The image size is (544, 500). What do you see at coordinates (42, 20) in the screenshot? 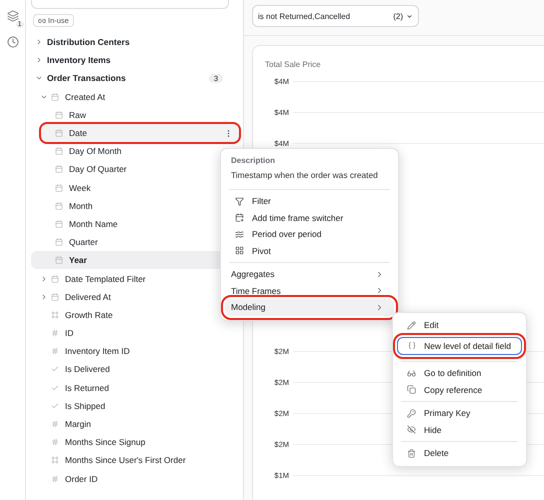
I see `link-icon` at bounding box center [42, 20].